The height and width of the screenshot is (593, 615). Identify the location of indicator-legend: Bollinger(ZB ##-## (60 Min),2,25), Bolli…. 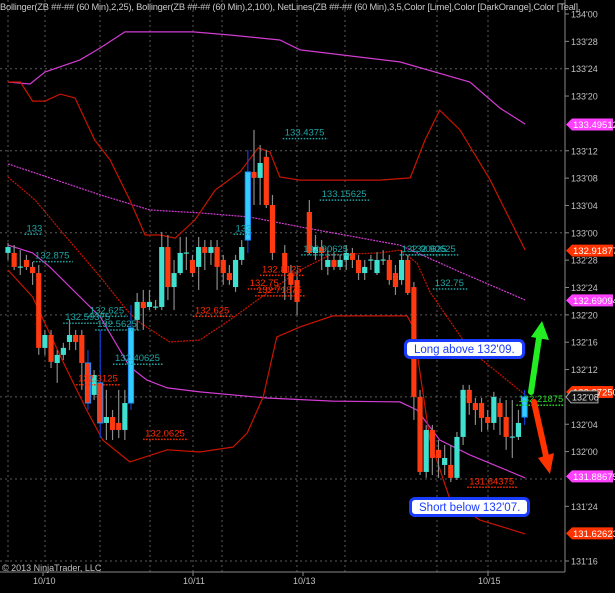
(290, 7).